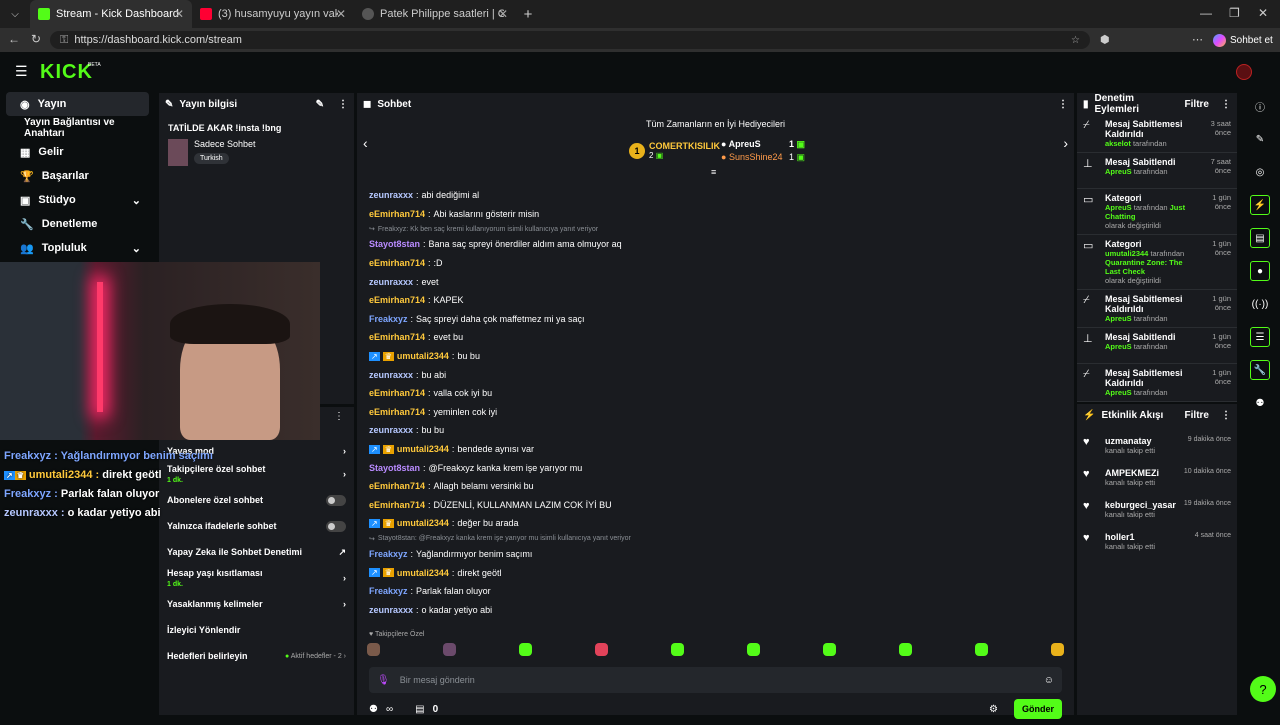 The image size is (1280, 725). What do you see at coordinates (1260, 172) in the screenshot?
I see `camera-icon: ◎` at bounding box center [1260, 172].